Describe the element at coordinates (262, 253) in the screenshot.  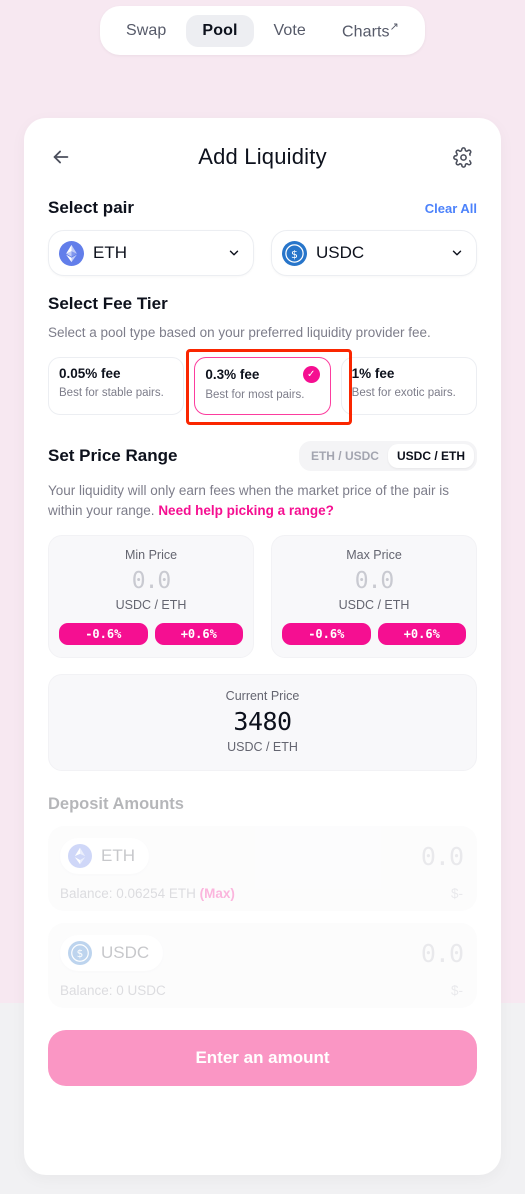
I see `token-pair-row: ETH $ USDC` at that location.